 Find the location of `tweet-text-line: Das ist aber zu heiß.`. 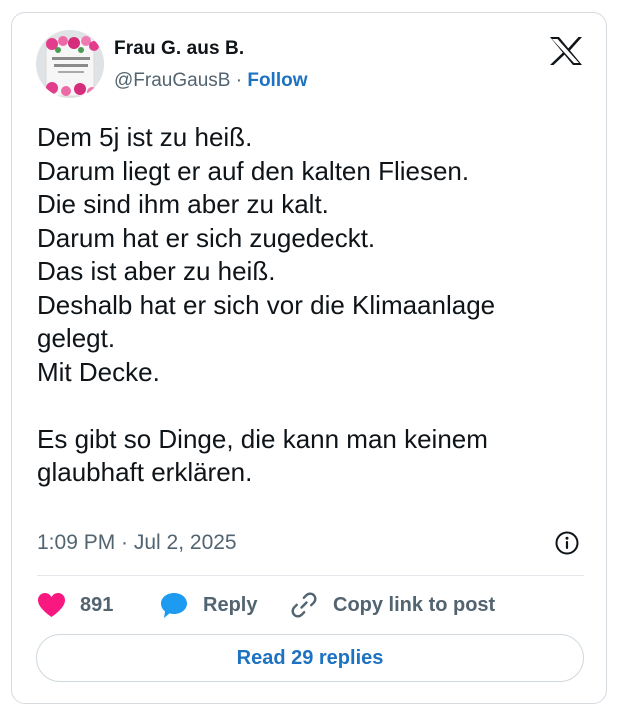

tweet-text-line: Das ist aber zu heiß. is located at coordinates (156, 271).